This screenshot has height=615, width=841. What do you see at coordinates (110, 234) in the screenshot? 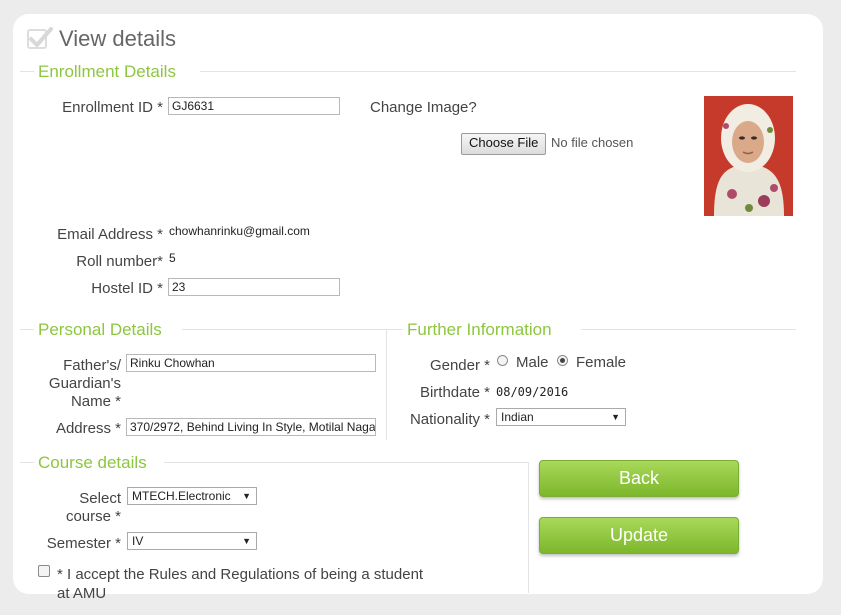
I see `email-label: Email Address *` at bounding box center [110, 234].